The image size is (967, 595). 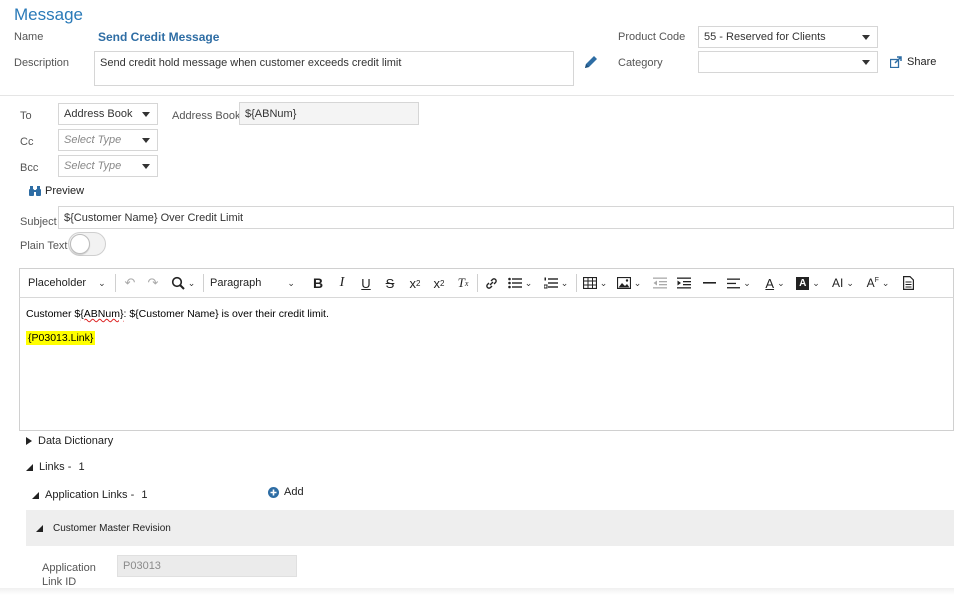 I want to click on outdent-icon, so click(x=660, y=283).